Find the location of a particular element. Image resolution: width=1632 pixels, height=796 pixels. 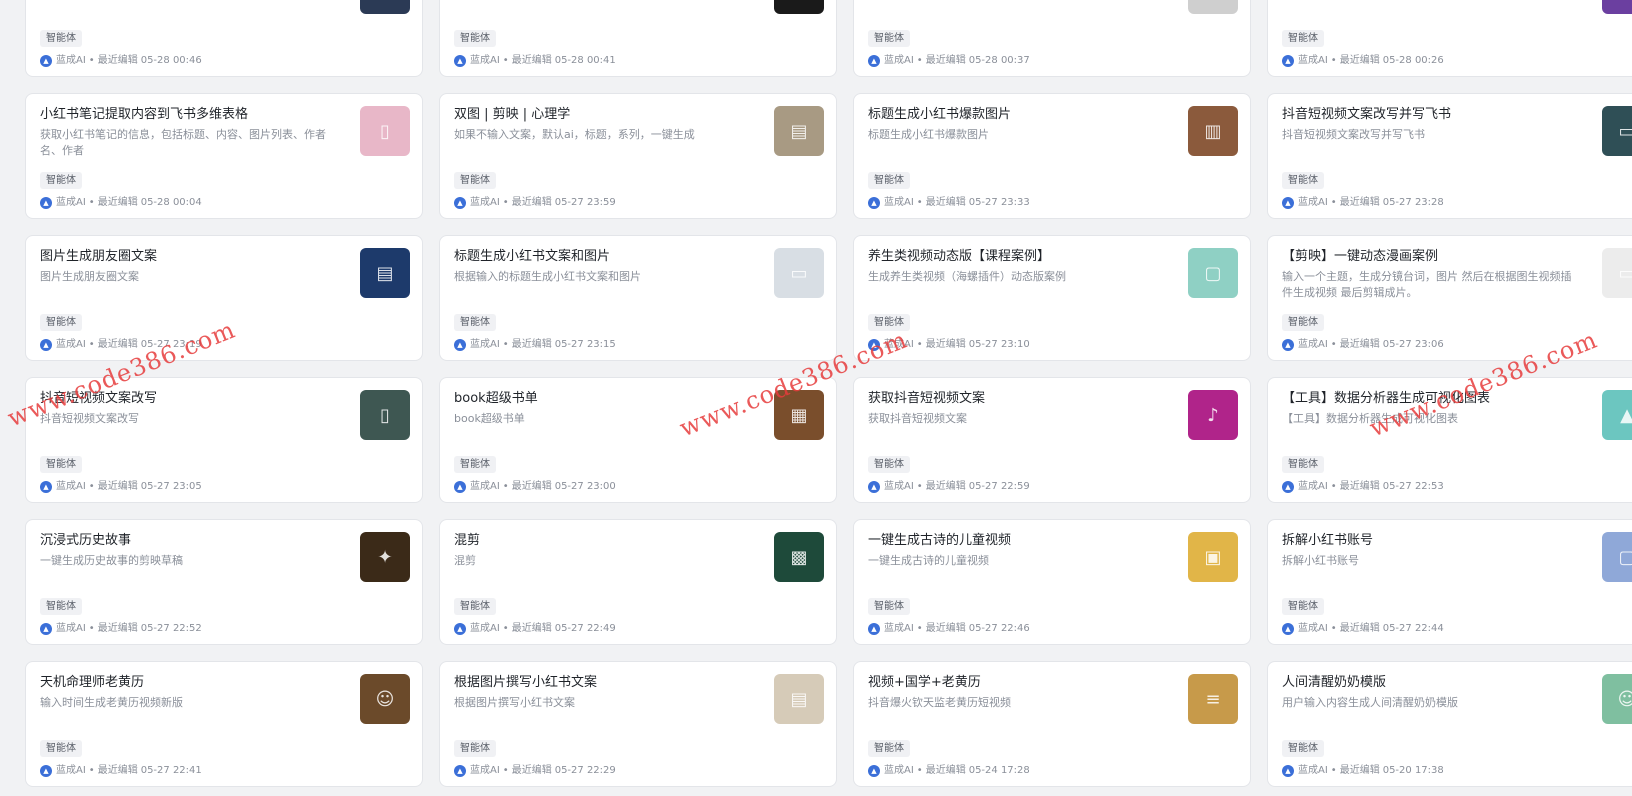

agent-card-meta: ▲ 蓝成AI • 最近编辑 05-28 00:26 is located at coordinates (1363, 61).